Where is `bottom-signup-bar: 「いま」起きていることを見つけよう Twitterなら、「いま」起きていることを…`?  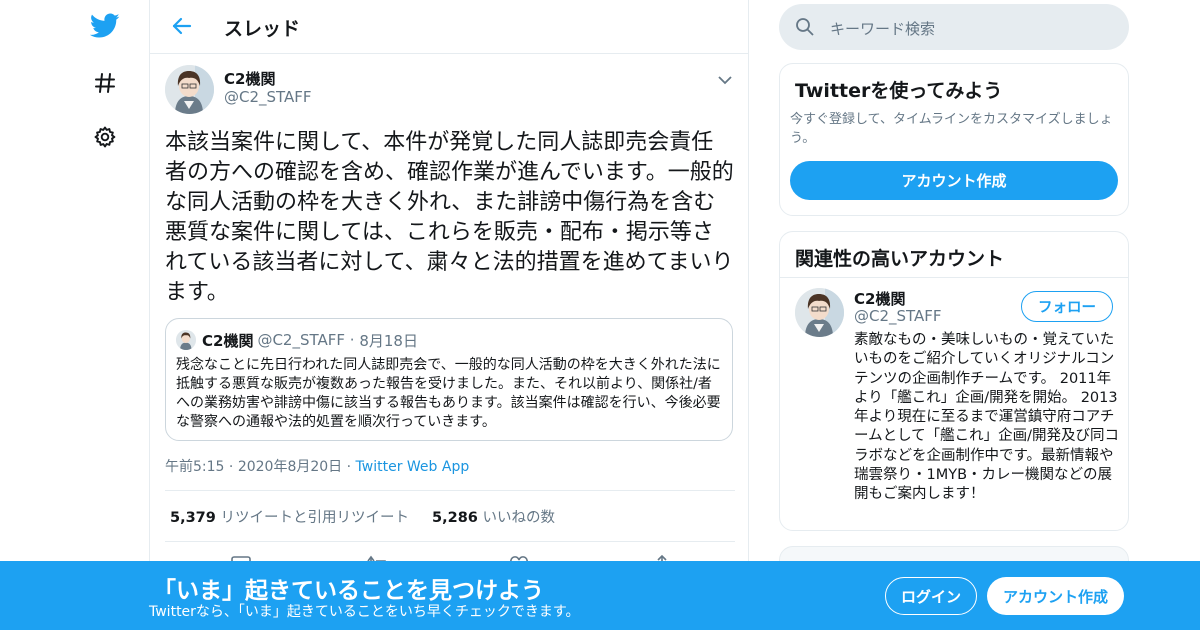
bottom-signup-bar: 「いま」起きていることを見つけよう Twitterなら、「いま」起きていることを… is located at coordinates (600, 595).